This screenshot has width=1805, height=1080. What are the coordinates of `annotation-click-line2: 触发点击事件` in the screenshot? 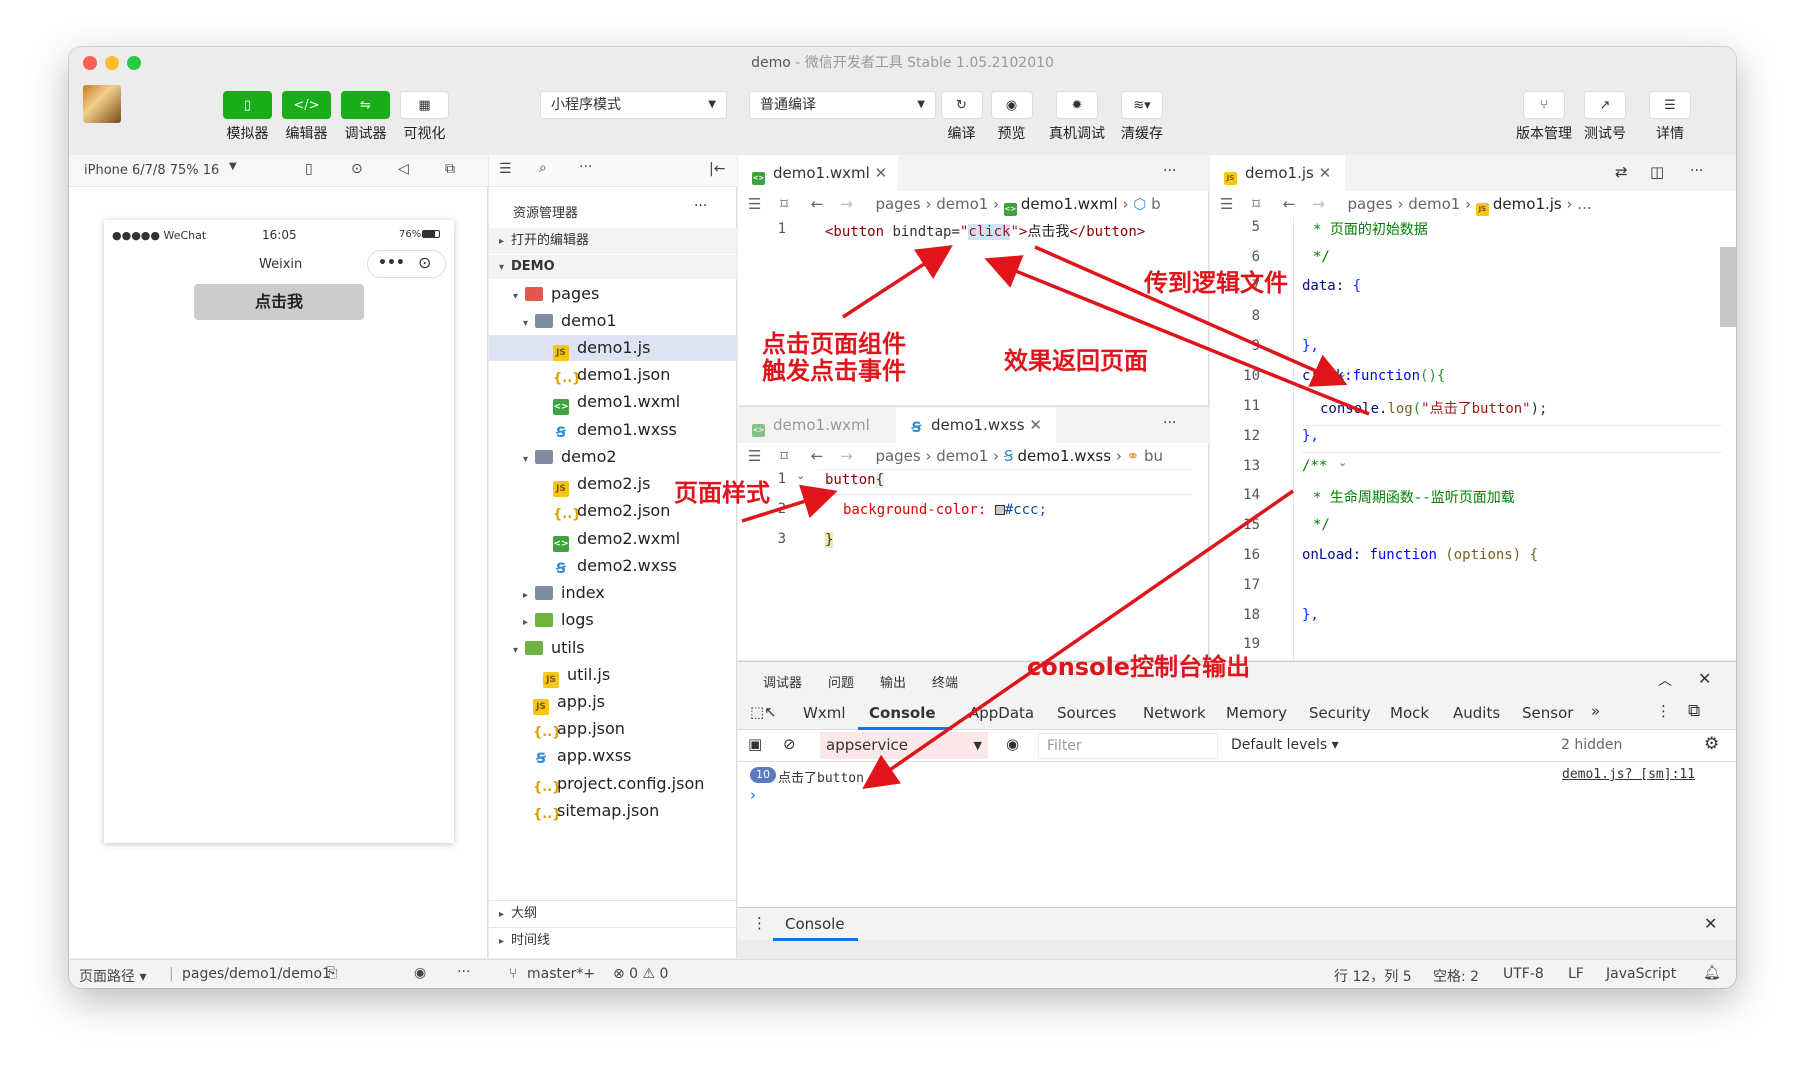 It's located at (834, 371).